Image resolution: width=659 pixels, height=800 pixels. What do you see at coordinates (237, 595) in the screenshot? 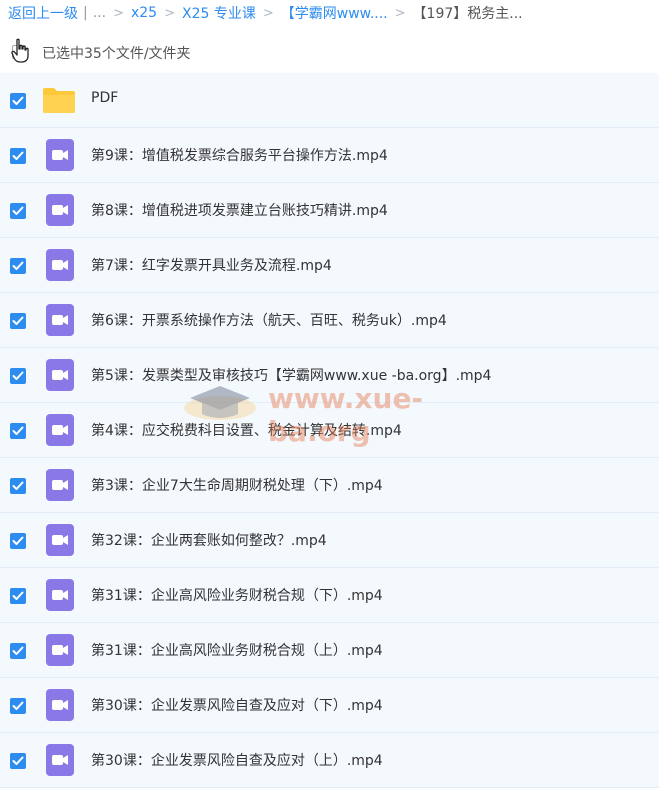
I see `file-name: 第31课：企业高风险业务财税合规（下）.mp4` at bounding box center [237, 595].